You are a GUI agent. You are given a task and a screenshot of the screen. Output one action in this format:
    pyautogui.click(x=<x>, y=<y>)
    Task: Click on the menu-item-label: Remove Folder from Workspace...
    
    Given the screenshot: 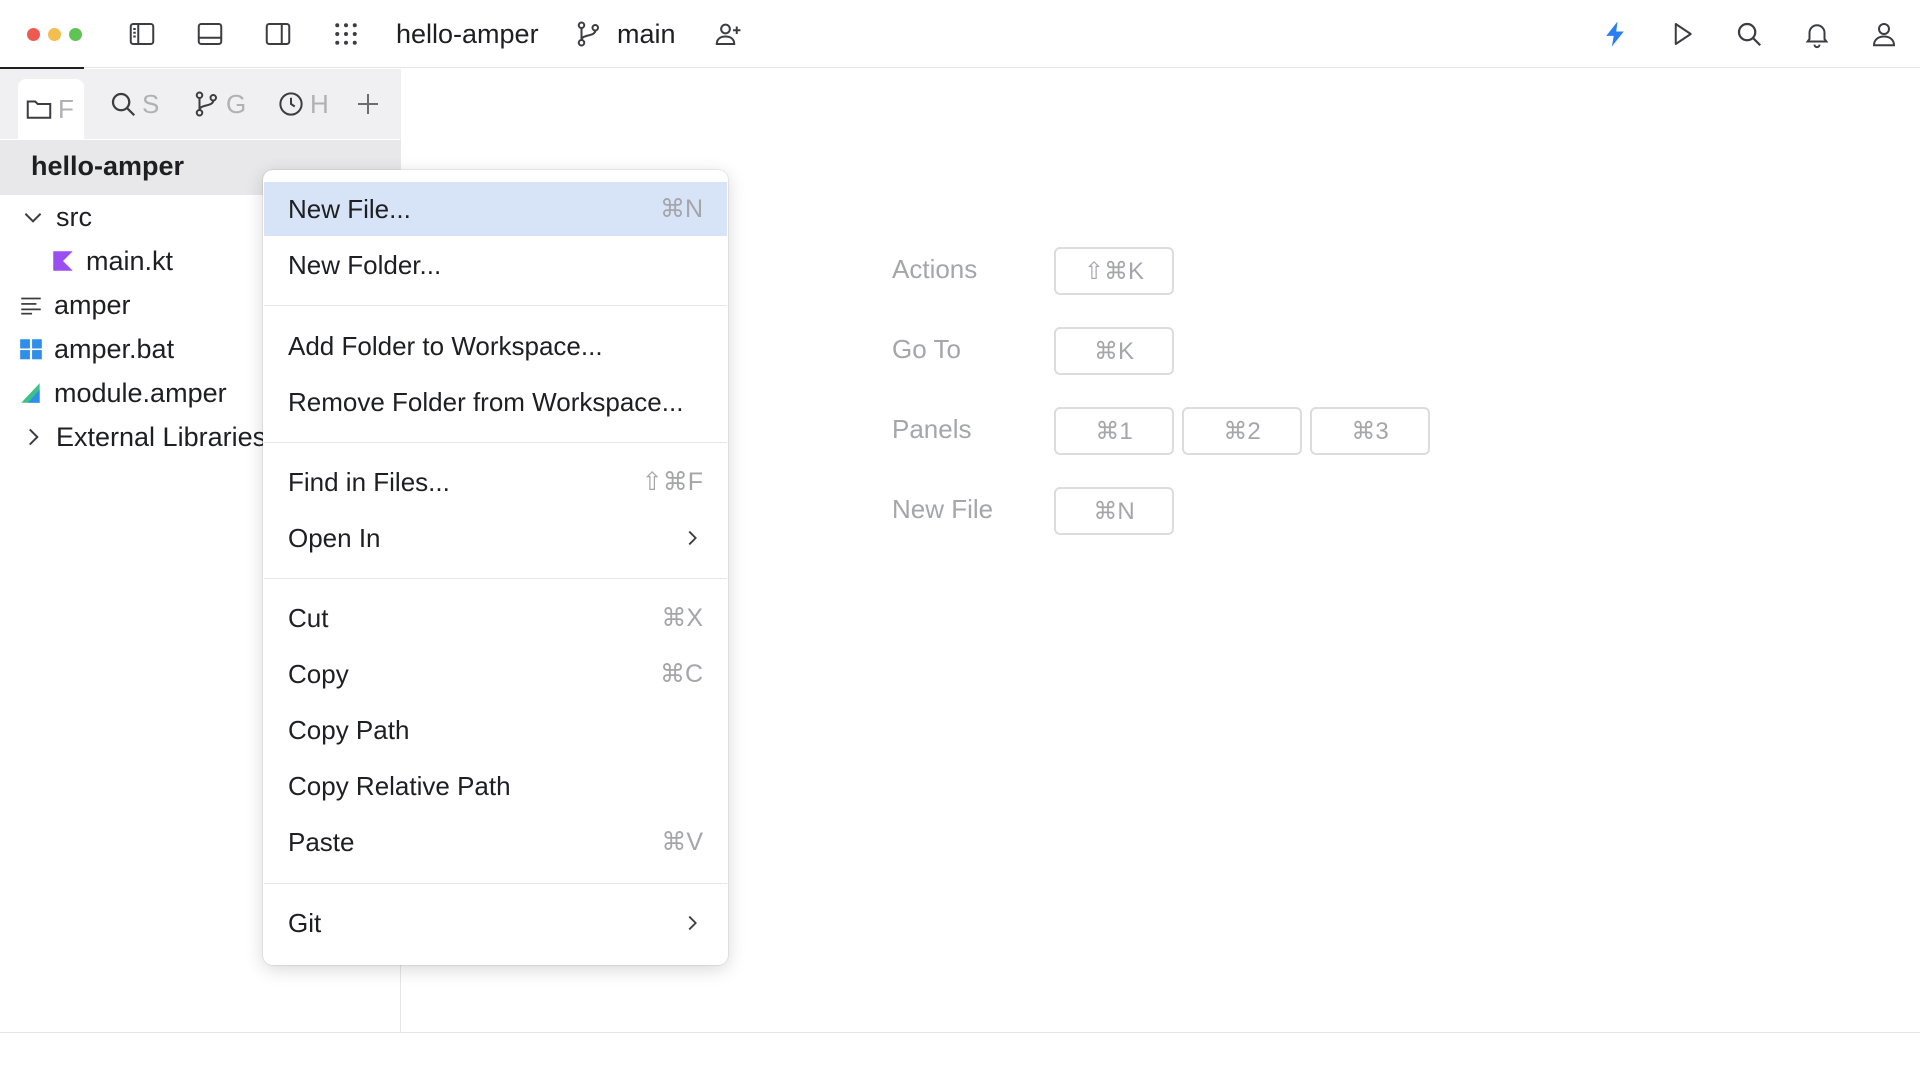 What is the action you would take?
    pyautogui.click(x=486, y=401)
    